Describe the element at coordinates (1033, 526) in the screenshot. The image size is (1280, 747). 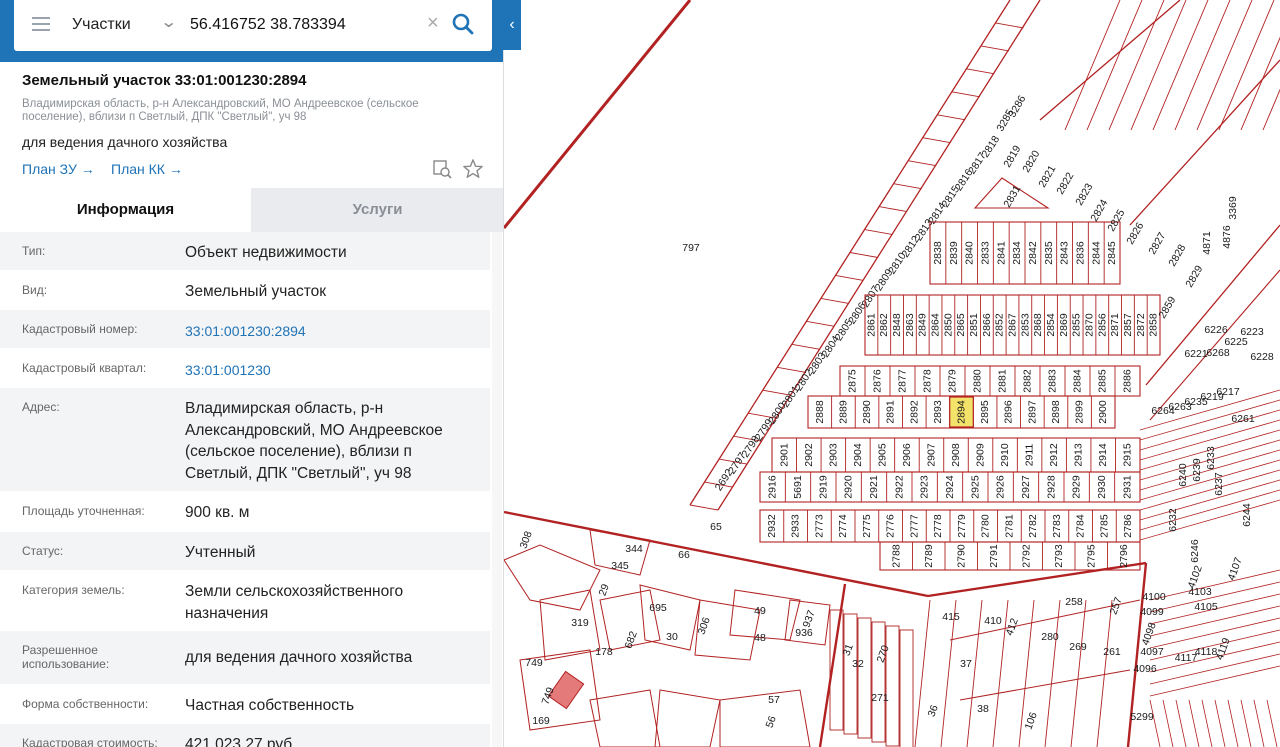
I see `parcel-label: 2782` at that location.